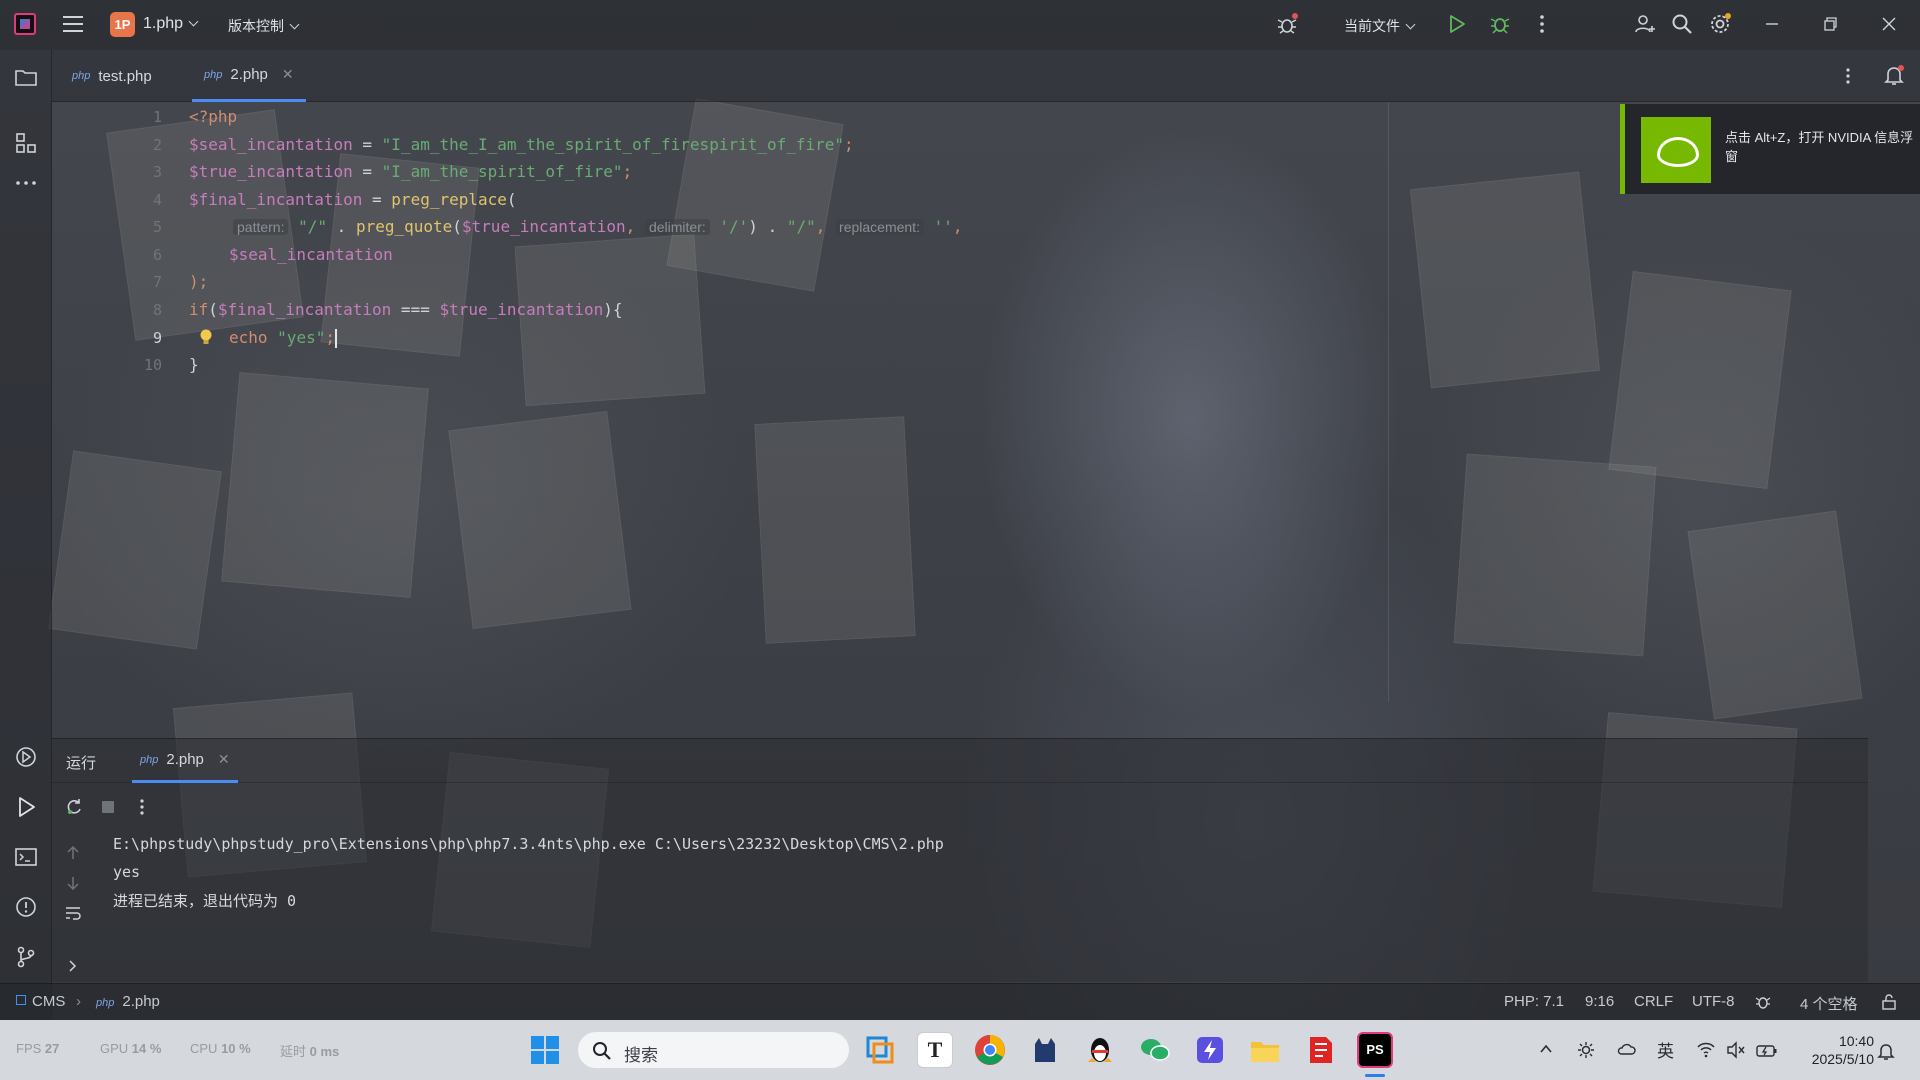  Describe the element at coordinates (1457, 24) in the screenshot. I see `run-icon` at that location.